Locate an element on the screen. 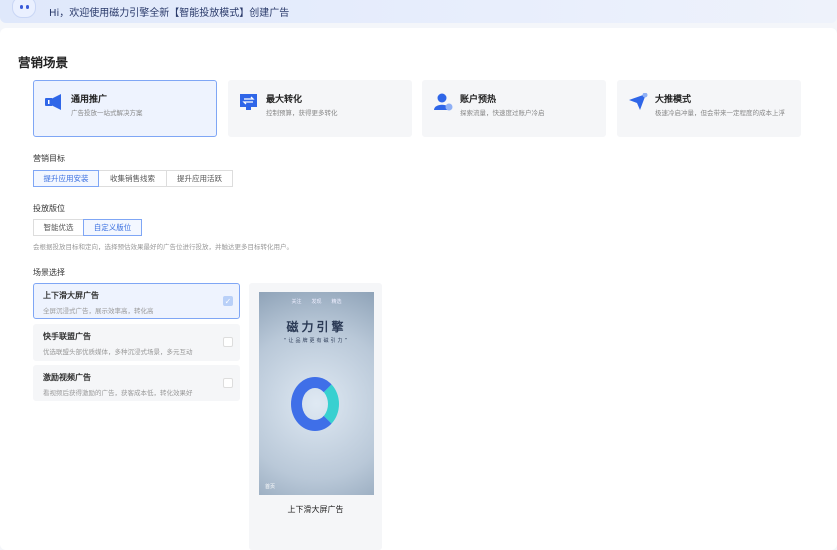  section-title: 营销场景 is located at coordinates (43, 62).